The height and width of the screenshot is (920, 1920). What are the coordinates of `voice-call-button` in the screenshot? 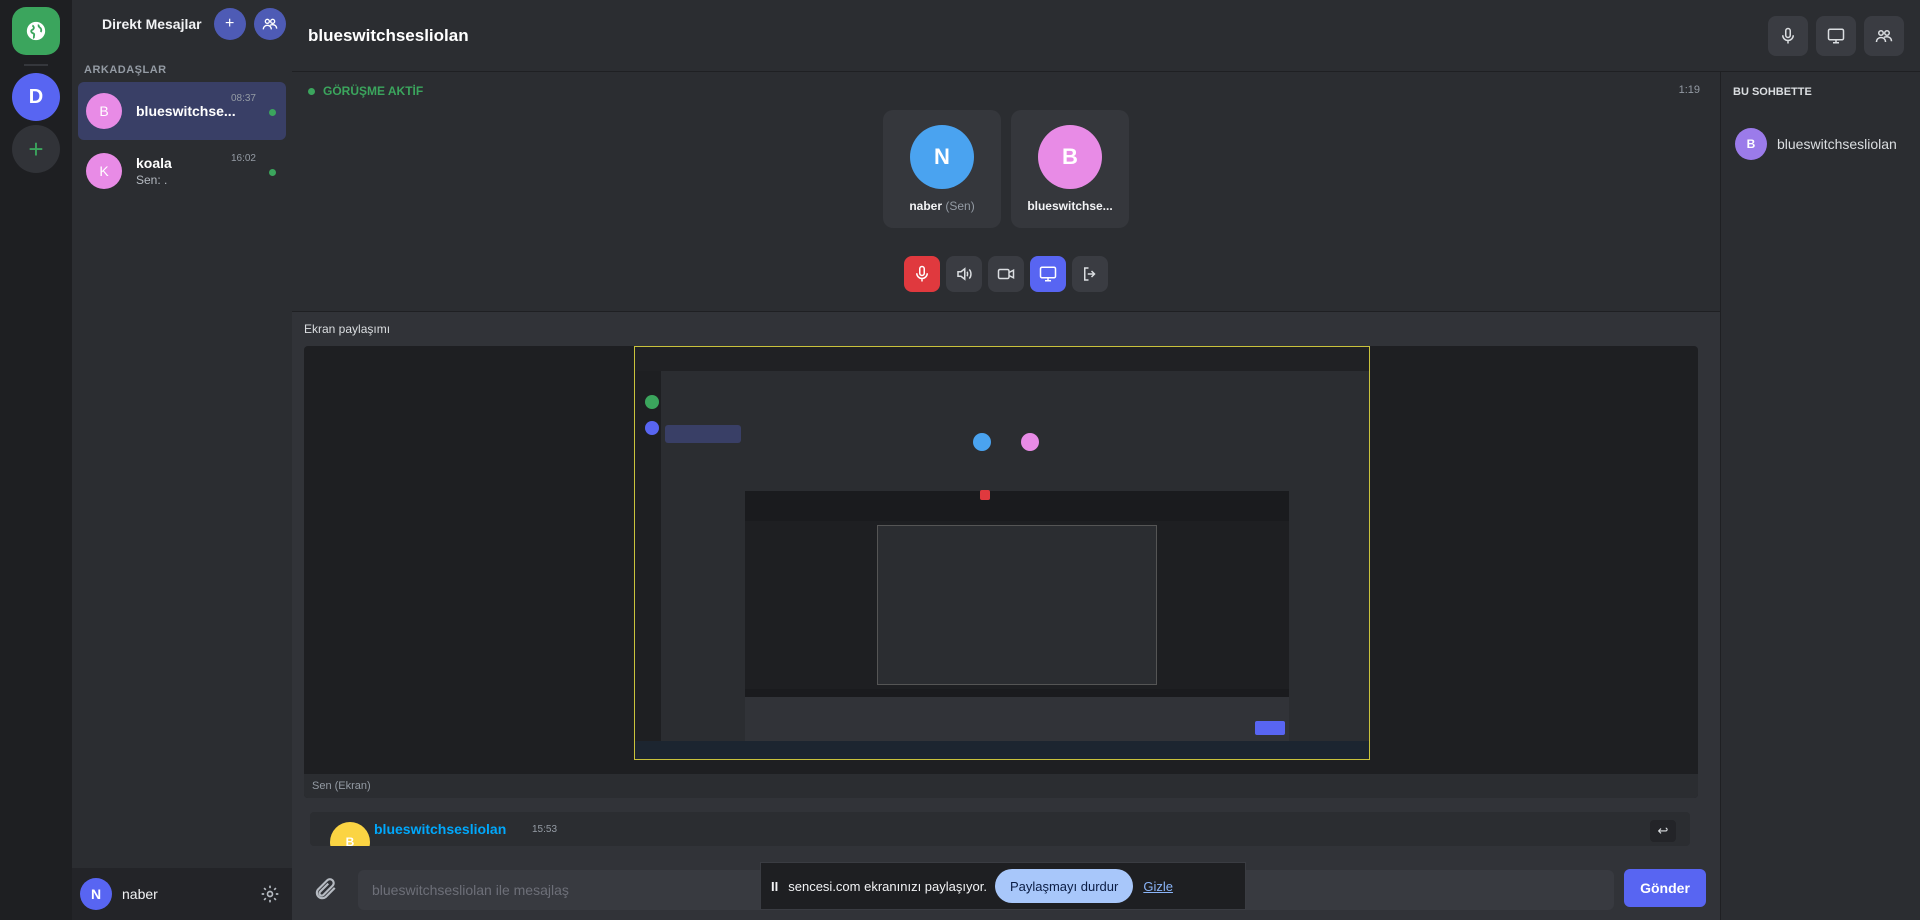 It's located at (1788, 36).